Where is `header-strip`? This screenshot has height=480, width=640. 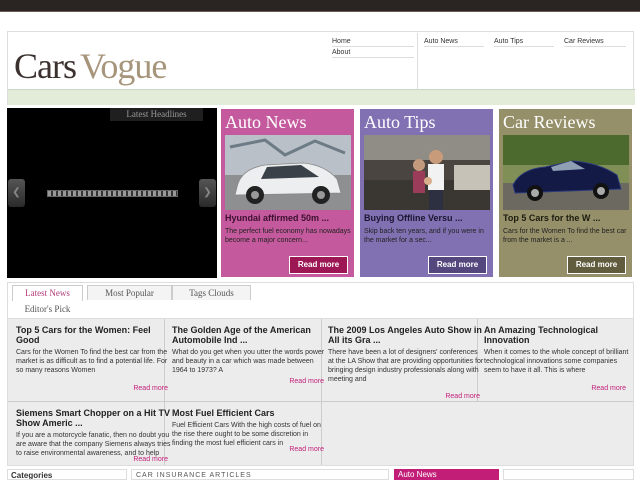 header-strip is located at coordinates (321, 97).